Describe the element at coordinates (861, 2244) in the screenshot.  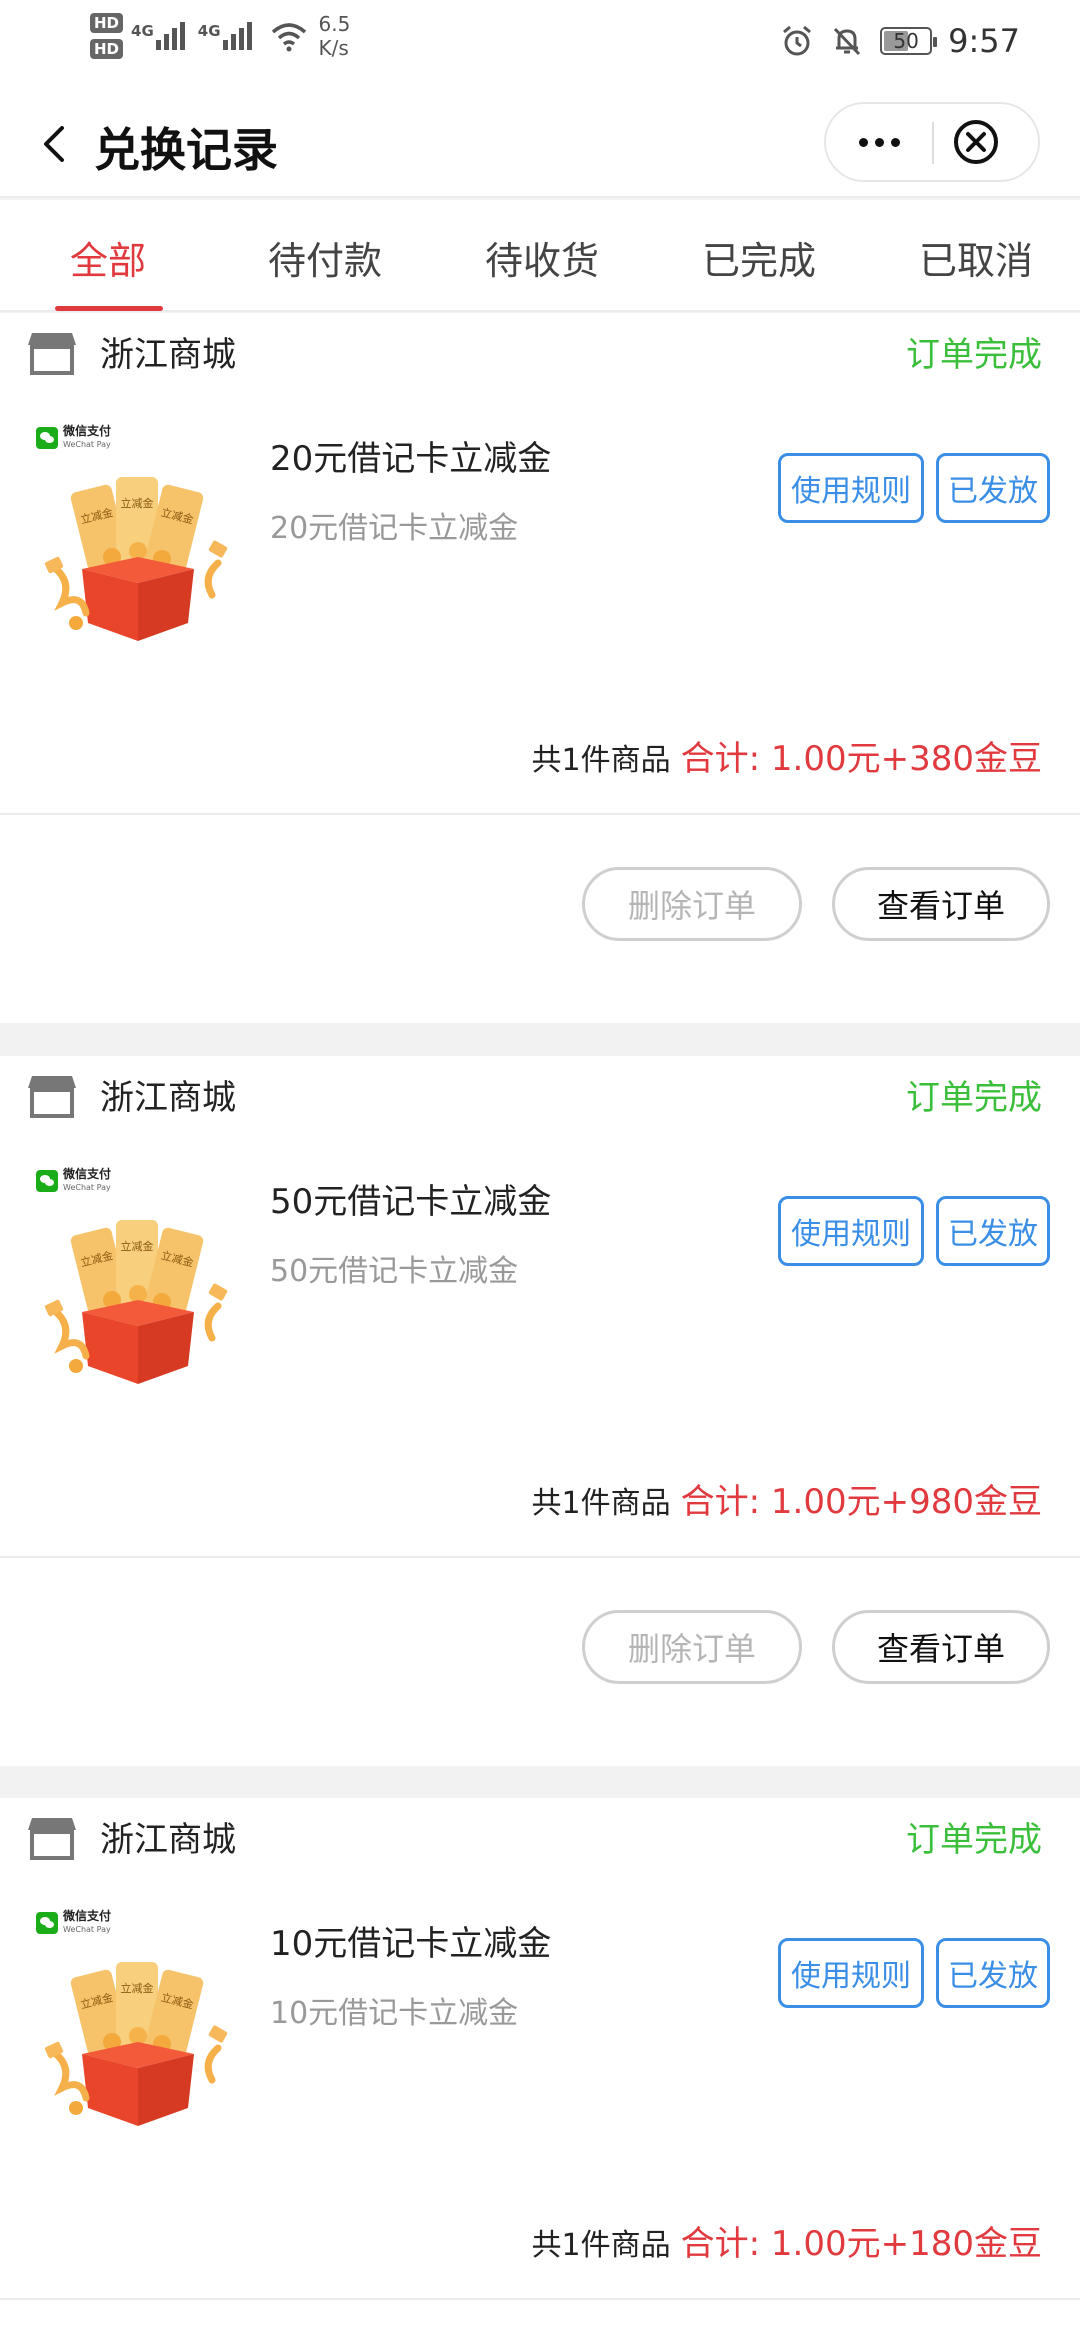
I see `order-total: 合计: 1.00元+180金豆` at that location.